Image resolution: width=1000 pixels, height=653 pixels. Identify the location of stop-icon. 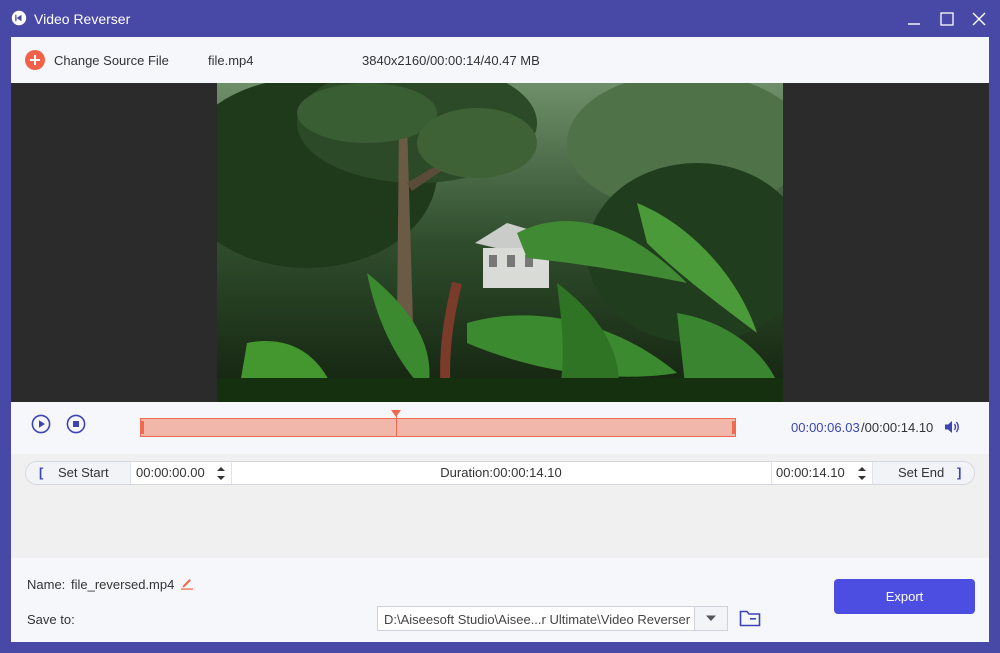
(76, 424).